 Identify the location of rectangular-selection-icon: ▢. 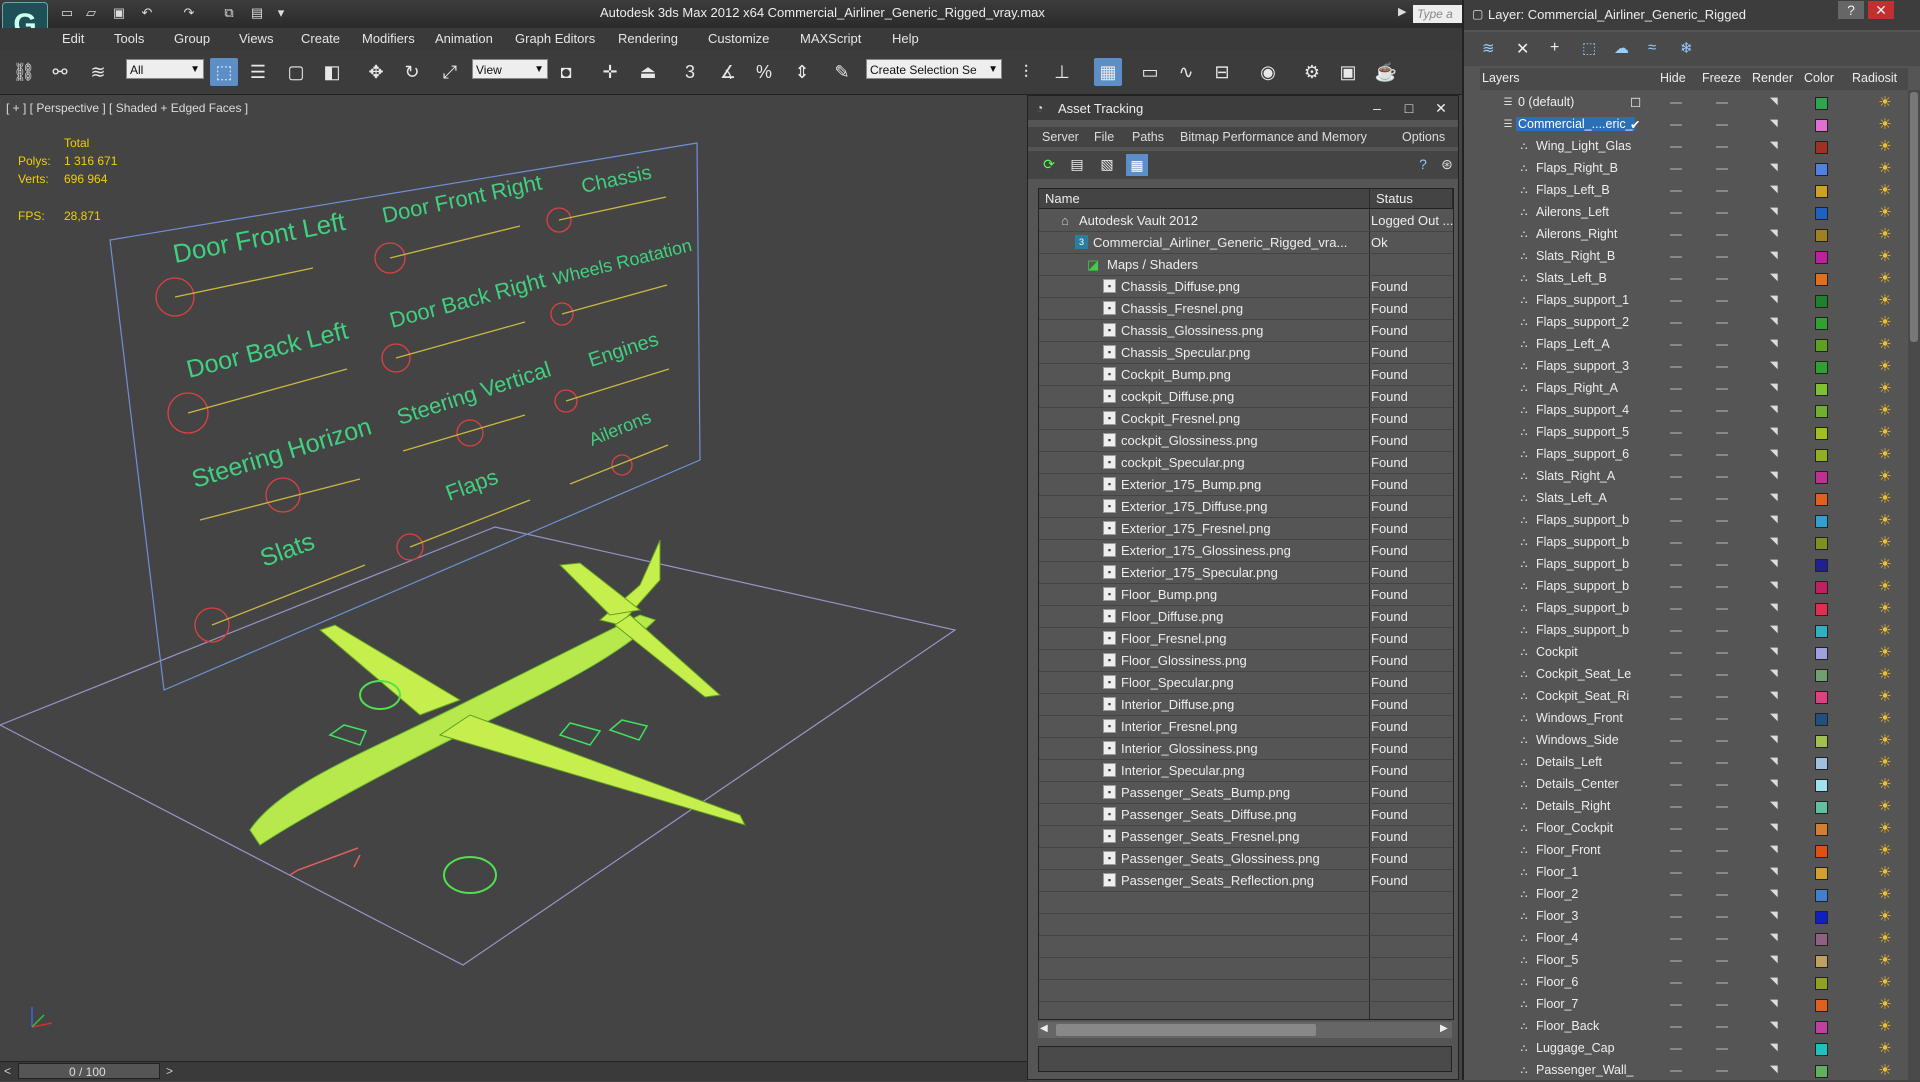
(296, 72).